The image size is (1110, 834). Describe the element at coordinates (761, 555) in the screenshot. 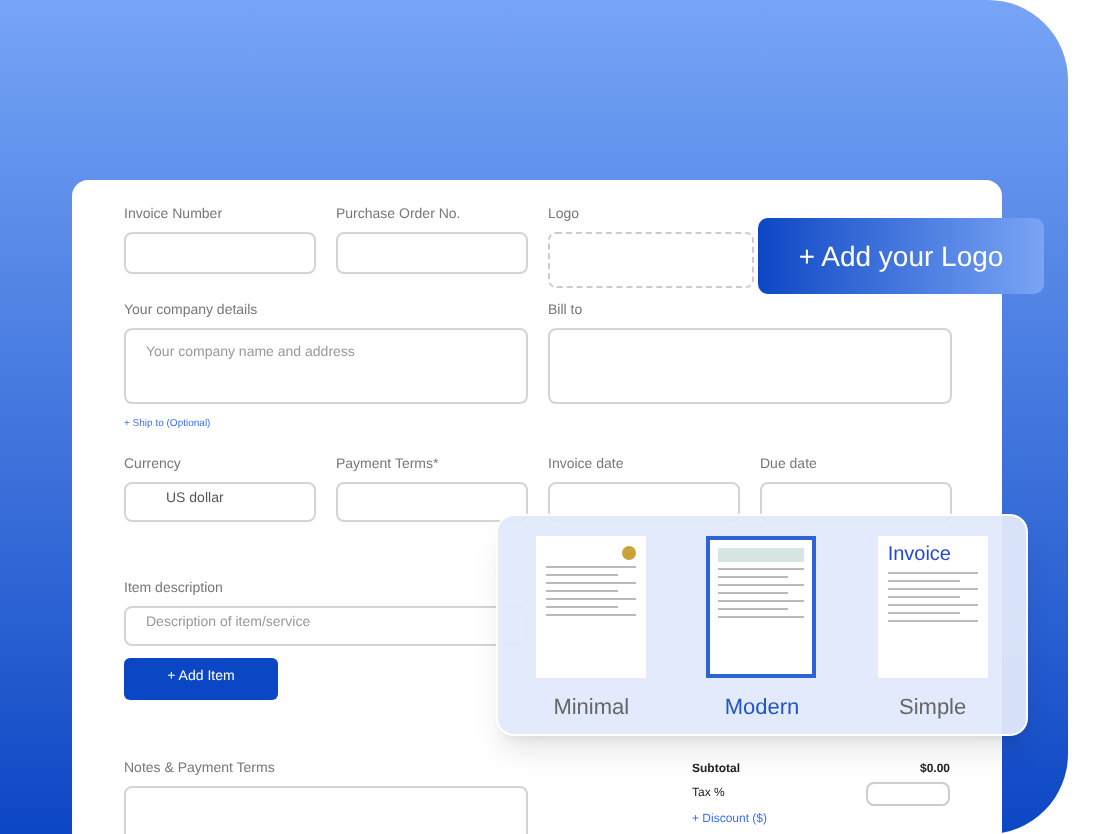

I see `header-band` at that location.